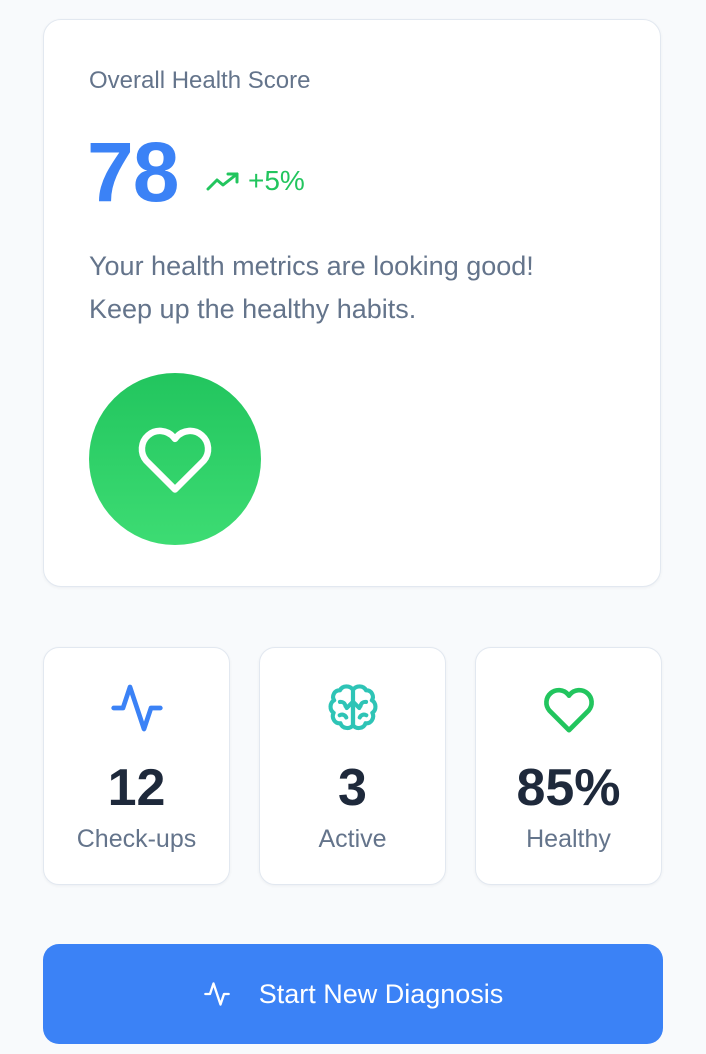  What do you see at coordinates (352, 788) in the screenshot?
I see `stat-value: 3` at bounding box center [352, 788].